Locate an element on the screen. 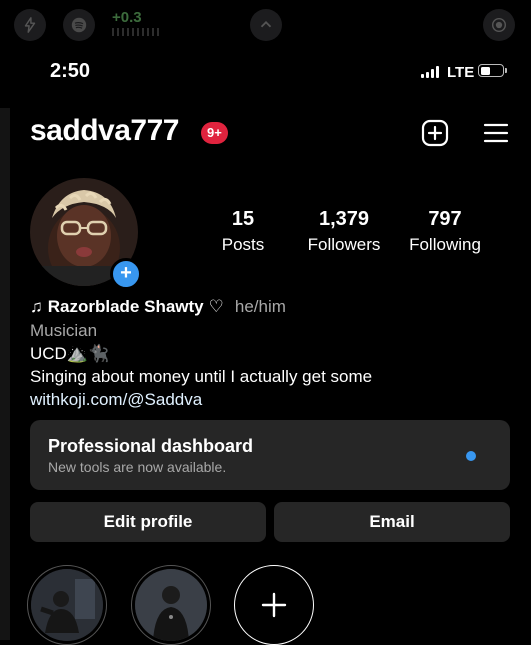 The image size is (531, 645). profile-username: saddva777 is located at coordinates (104, 131).